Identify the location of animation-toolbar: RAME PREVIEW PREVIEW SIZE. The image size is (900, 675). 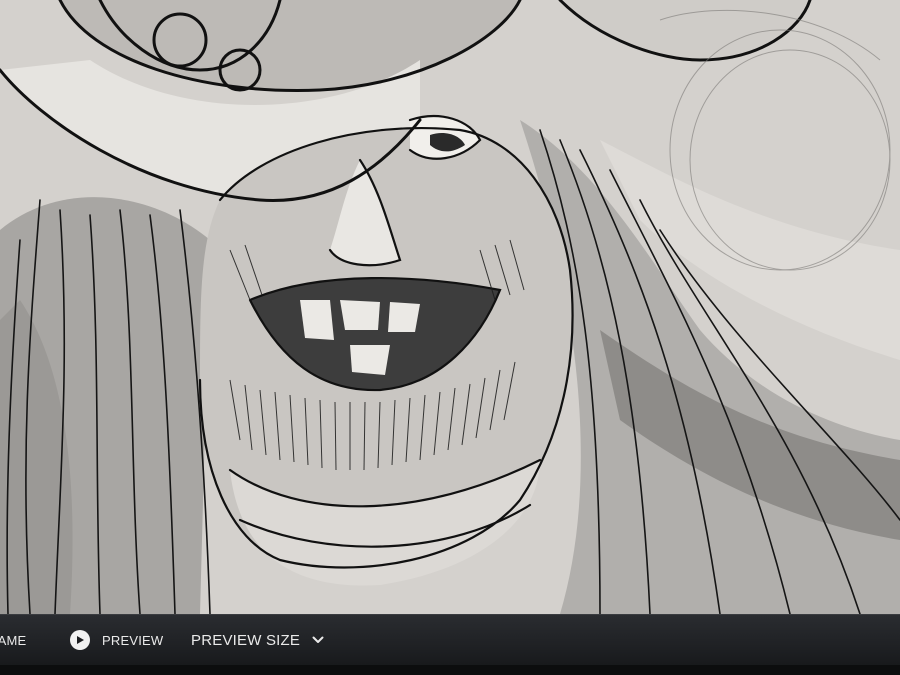
(450, 644).